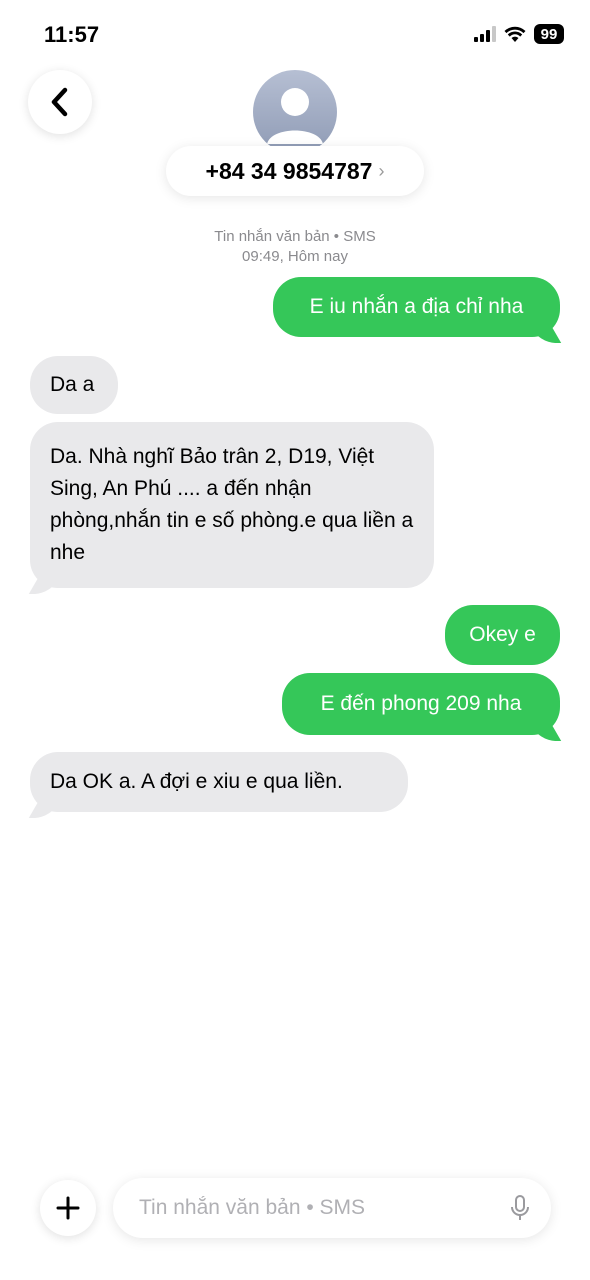  I want to click on message-bubble-incoming: Da OK a. A đợi e xiu e qua liền., so click(219, 782).